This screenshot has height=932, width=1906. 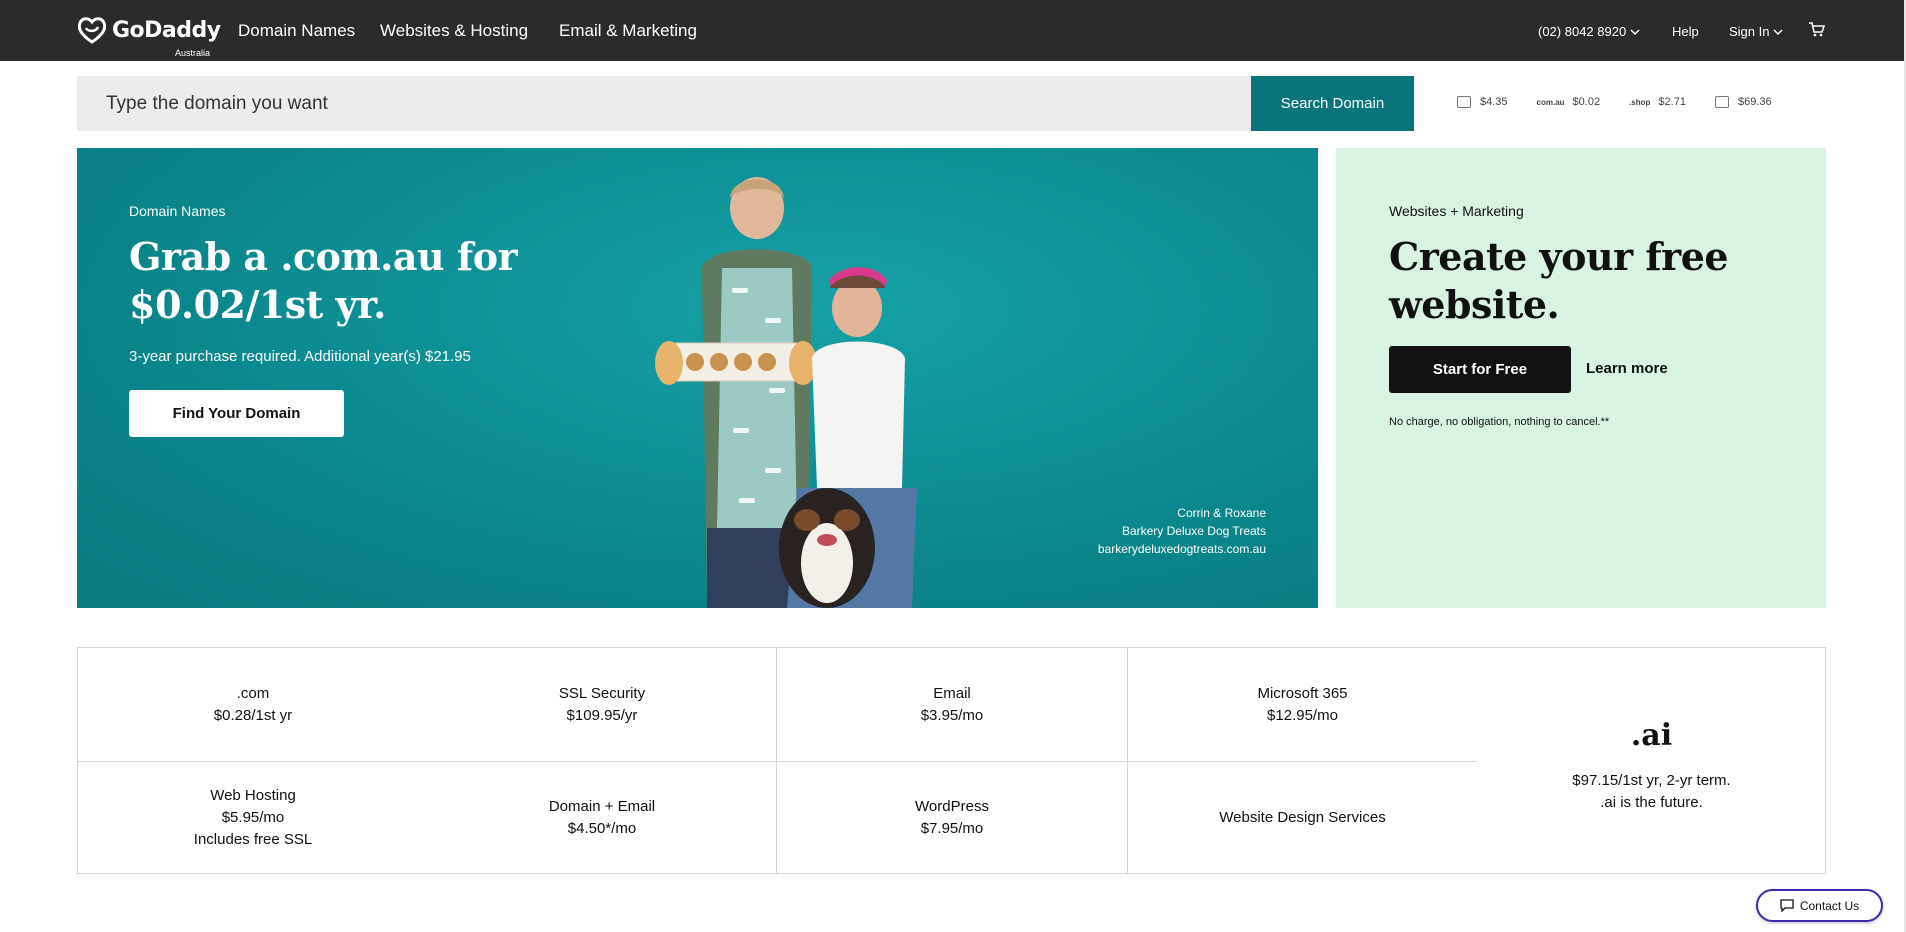 I want to click on product-tile-microsoft-365: Microsoft 365 $12.95/mo, so click(x=1302, y=704).